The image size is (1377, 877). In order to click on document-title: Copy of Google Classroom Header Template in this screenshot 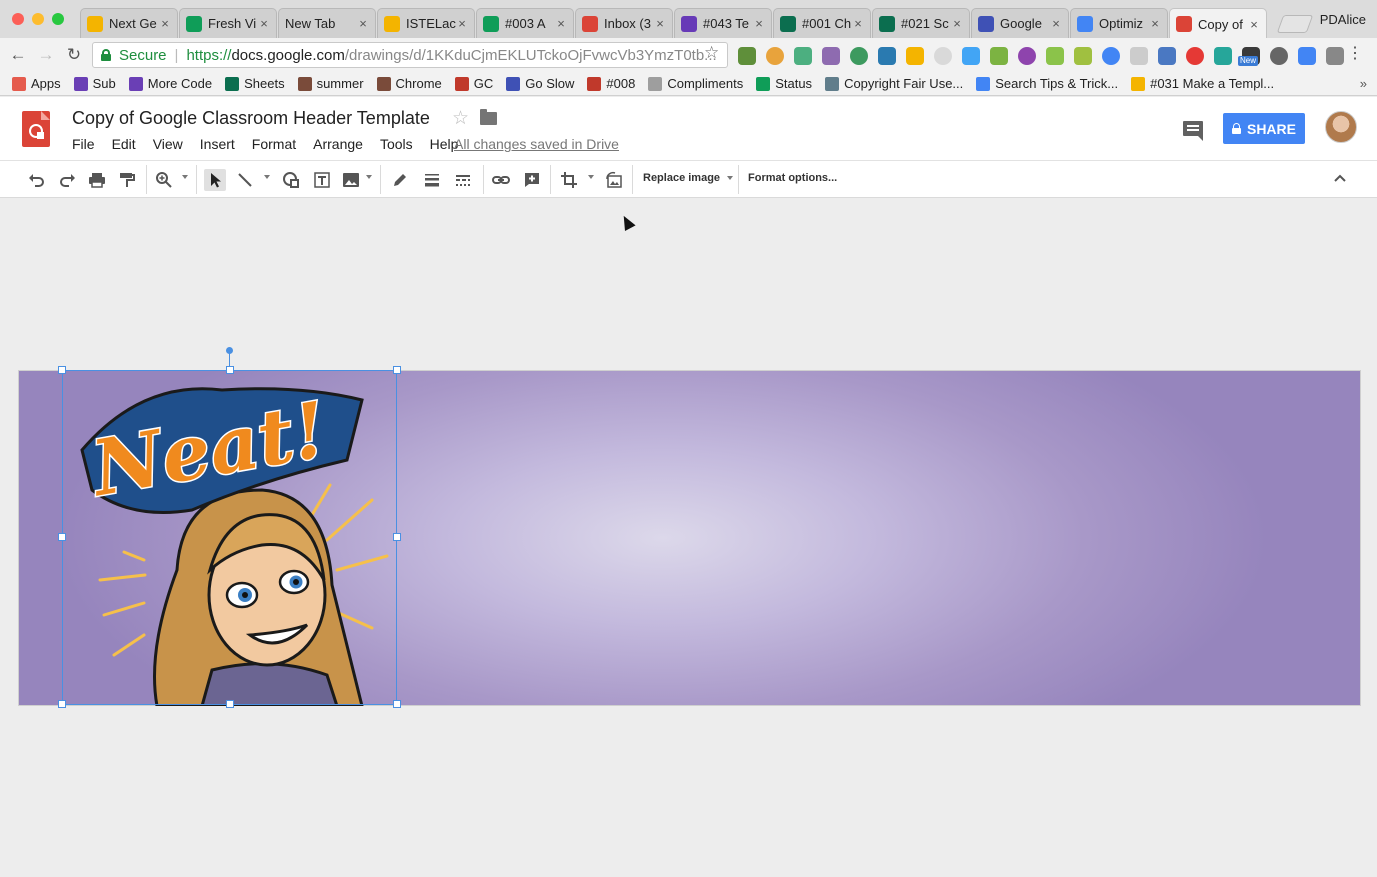, I will do `click(251, 118)`.